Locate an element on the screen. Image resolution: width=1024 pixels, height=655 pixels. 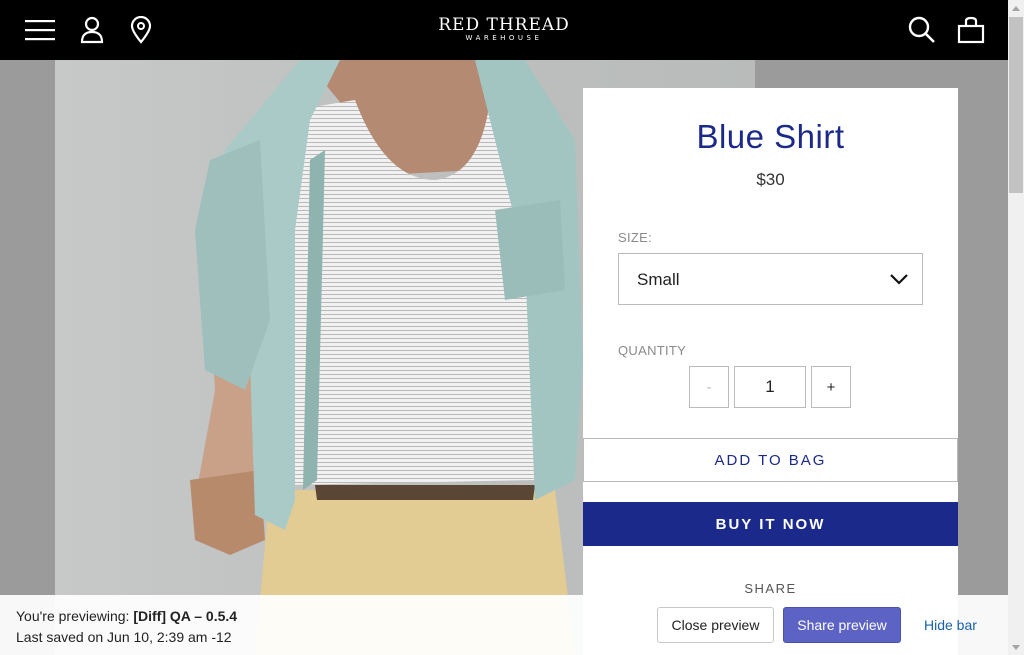
preview-prefix: You're previewing: is located at coordinates (73, 616).